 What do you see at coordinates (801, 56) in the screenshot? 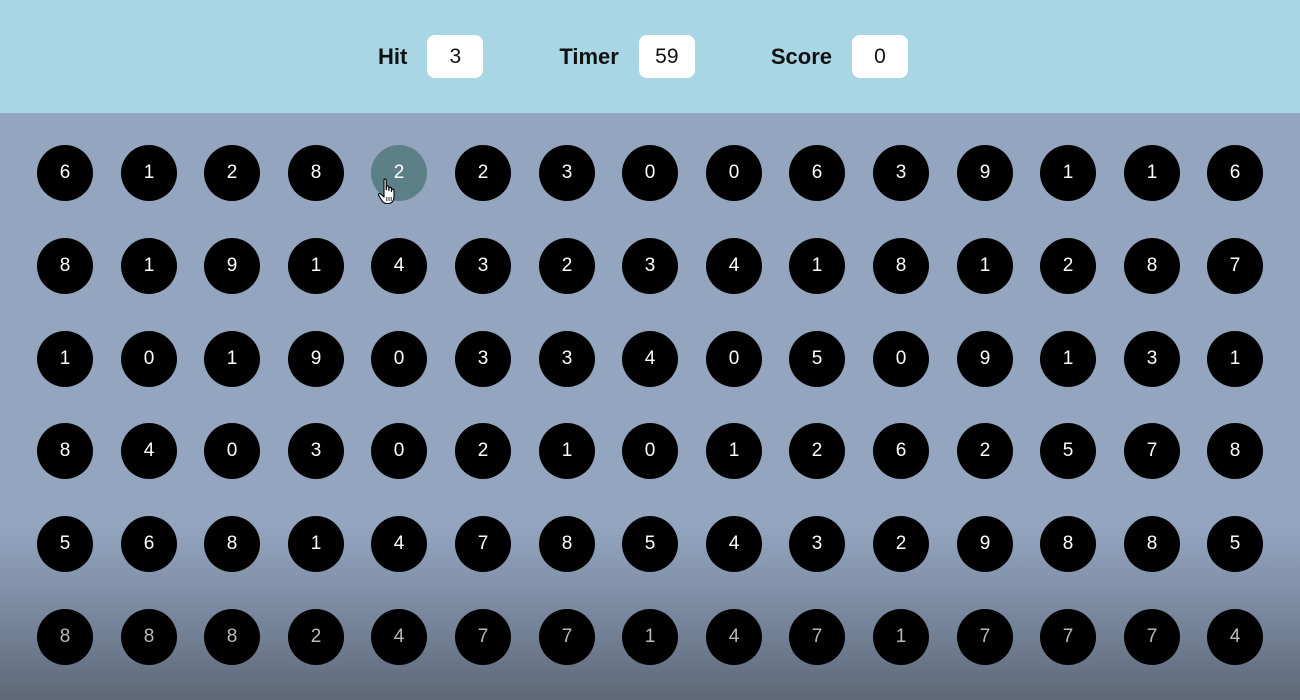
I see `score-label: Score` at bounding box center [801, 56].